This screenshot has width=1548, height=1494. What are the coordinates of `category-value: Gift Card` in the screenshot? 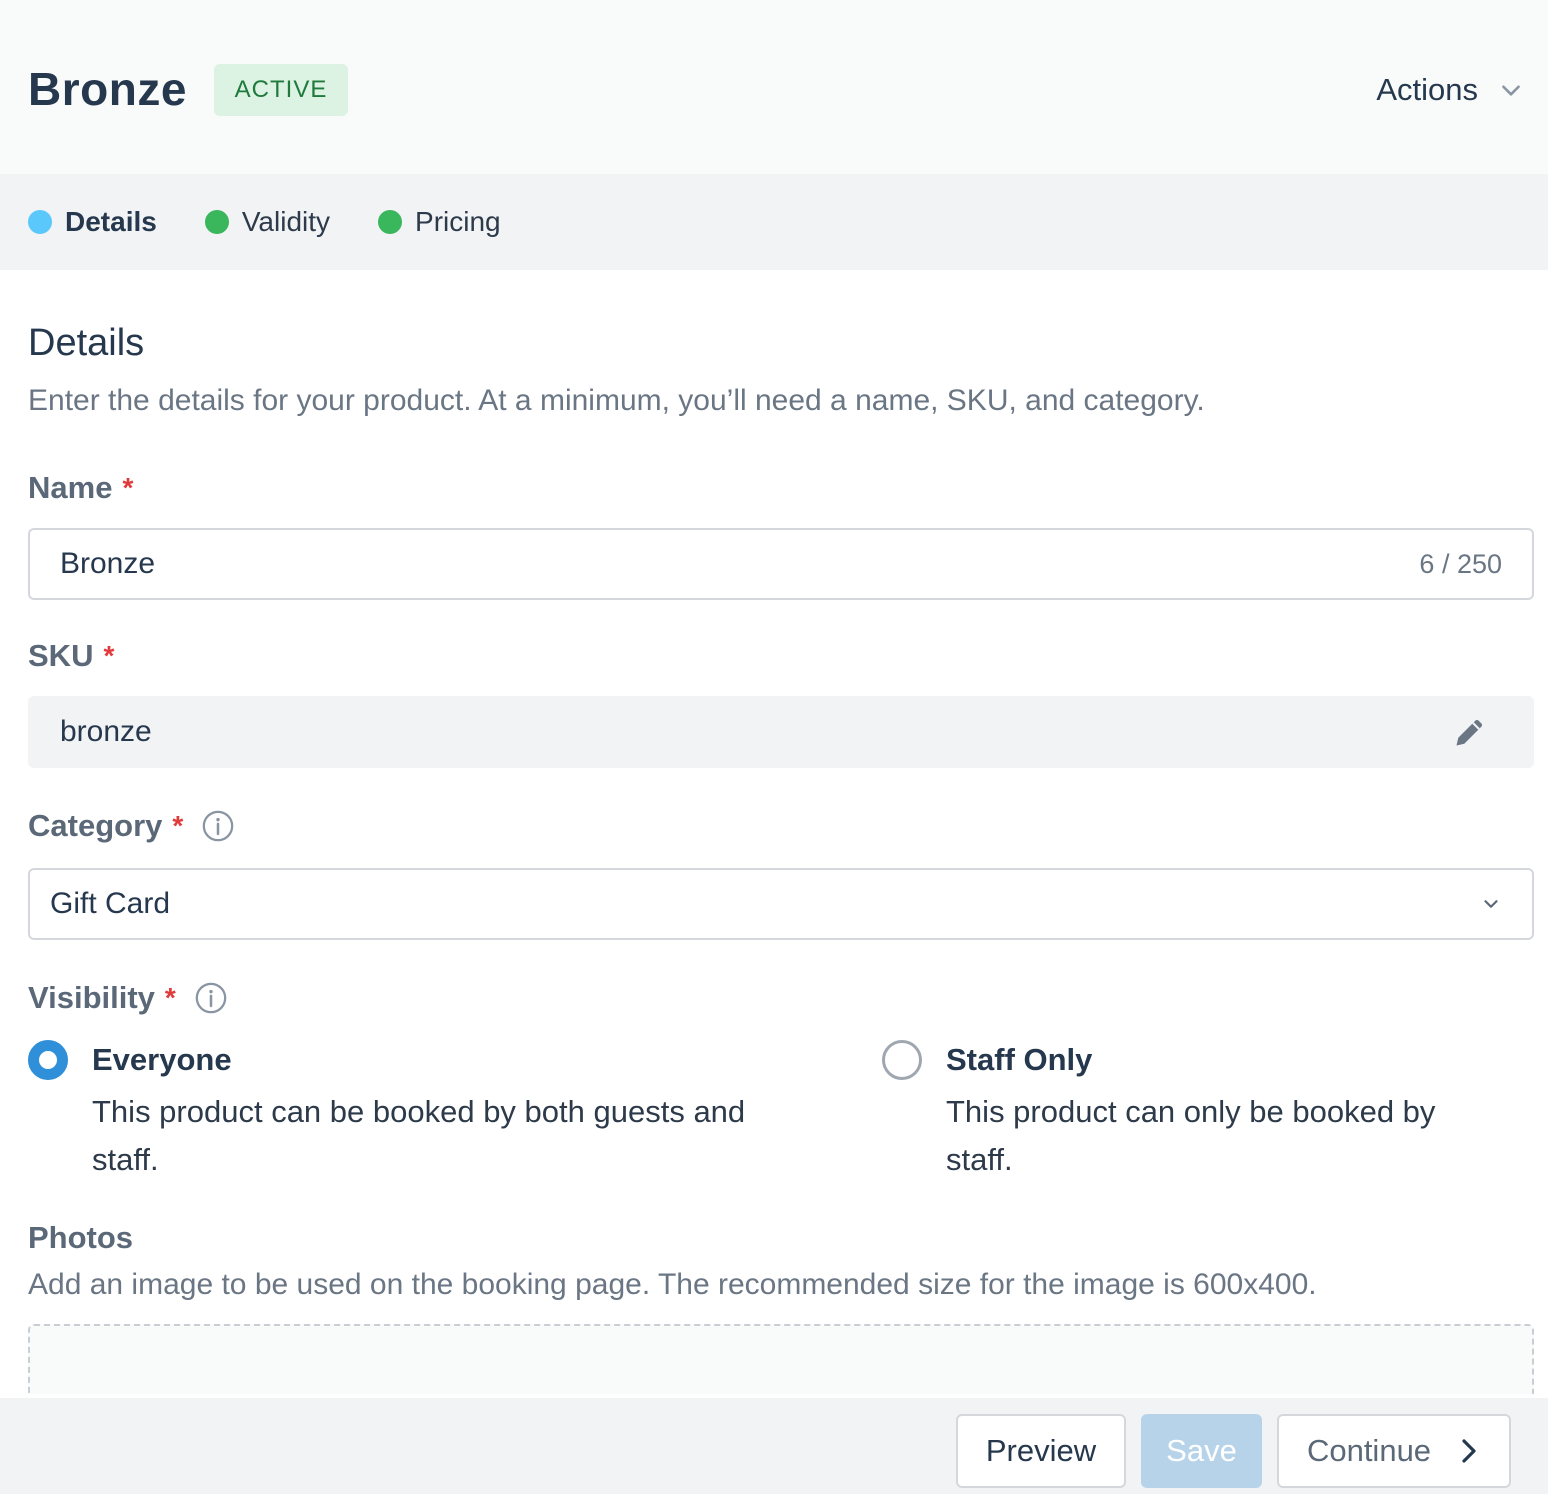 It's located at (110, 903).